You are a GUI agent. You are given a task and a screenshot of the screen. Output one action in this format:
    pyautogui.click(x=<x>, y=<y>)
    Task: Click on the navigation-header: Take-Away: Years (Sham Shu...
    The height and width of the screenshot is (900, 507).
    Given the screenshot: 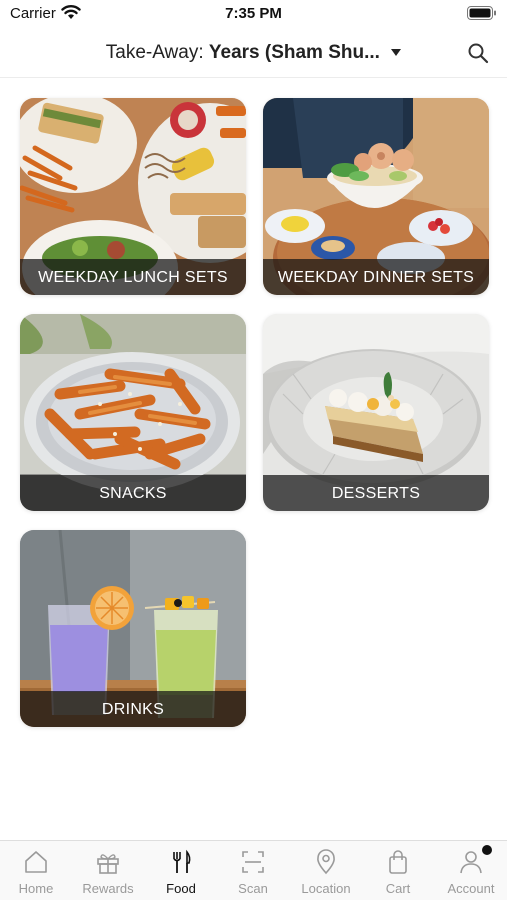 What is the action you would take?
    pyautogui.click(x=253, y=54)
    